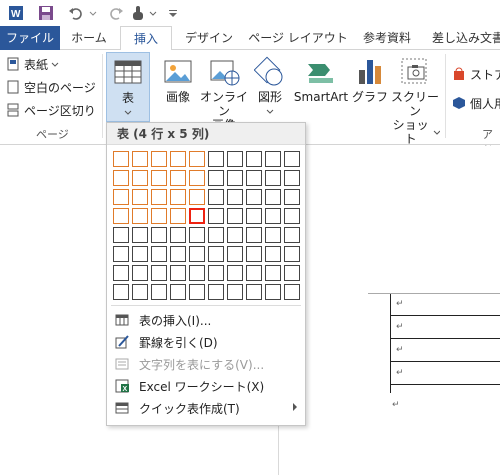  I want to click on touch-mode-dropdown-icon, so click(153, 13).